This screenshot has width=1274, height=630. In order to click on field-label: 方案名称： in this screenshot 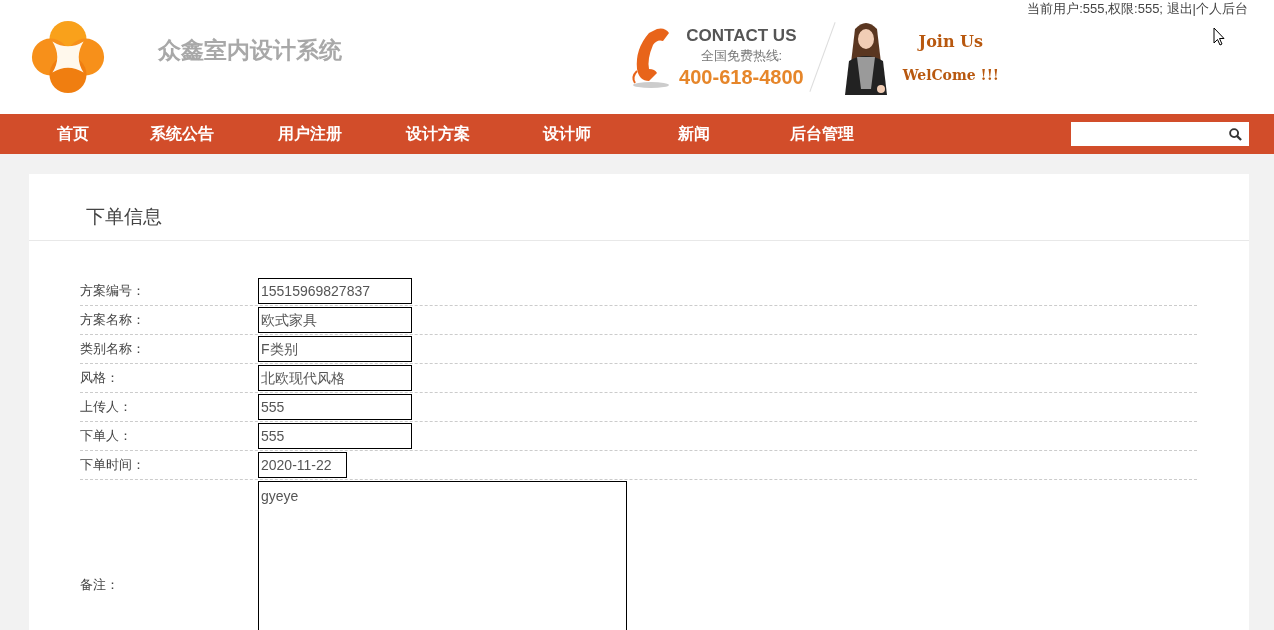, I will do `click(113, 320)`.